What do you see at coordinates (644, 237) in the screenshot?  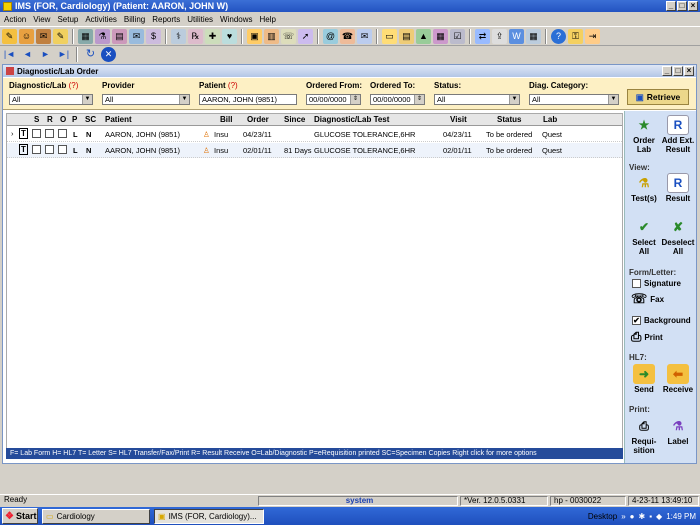 I see `select-all-button: ✔ Select All` at bounding box center [644, 237].